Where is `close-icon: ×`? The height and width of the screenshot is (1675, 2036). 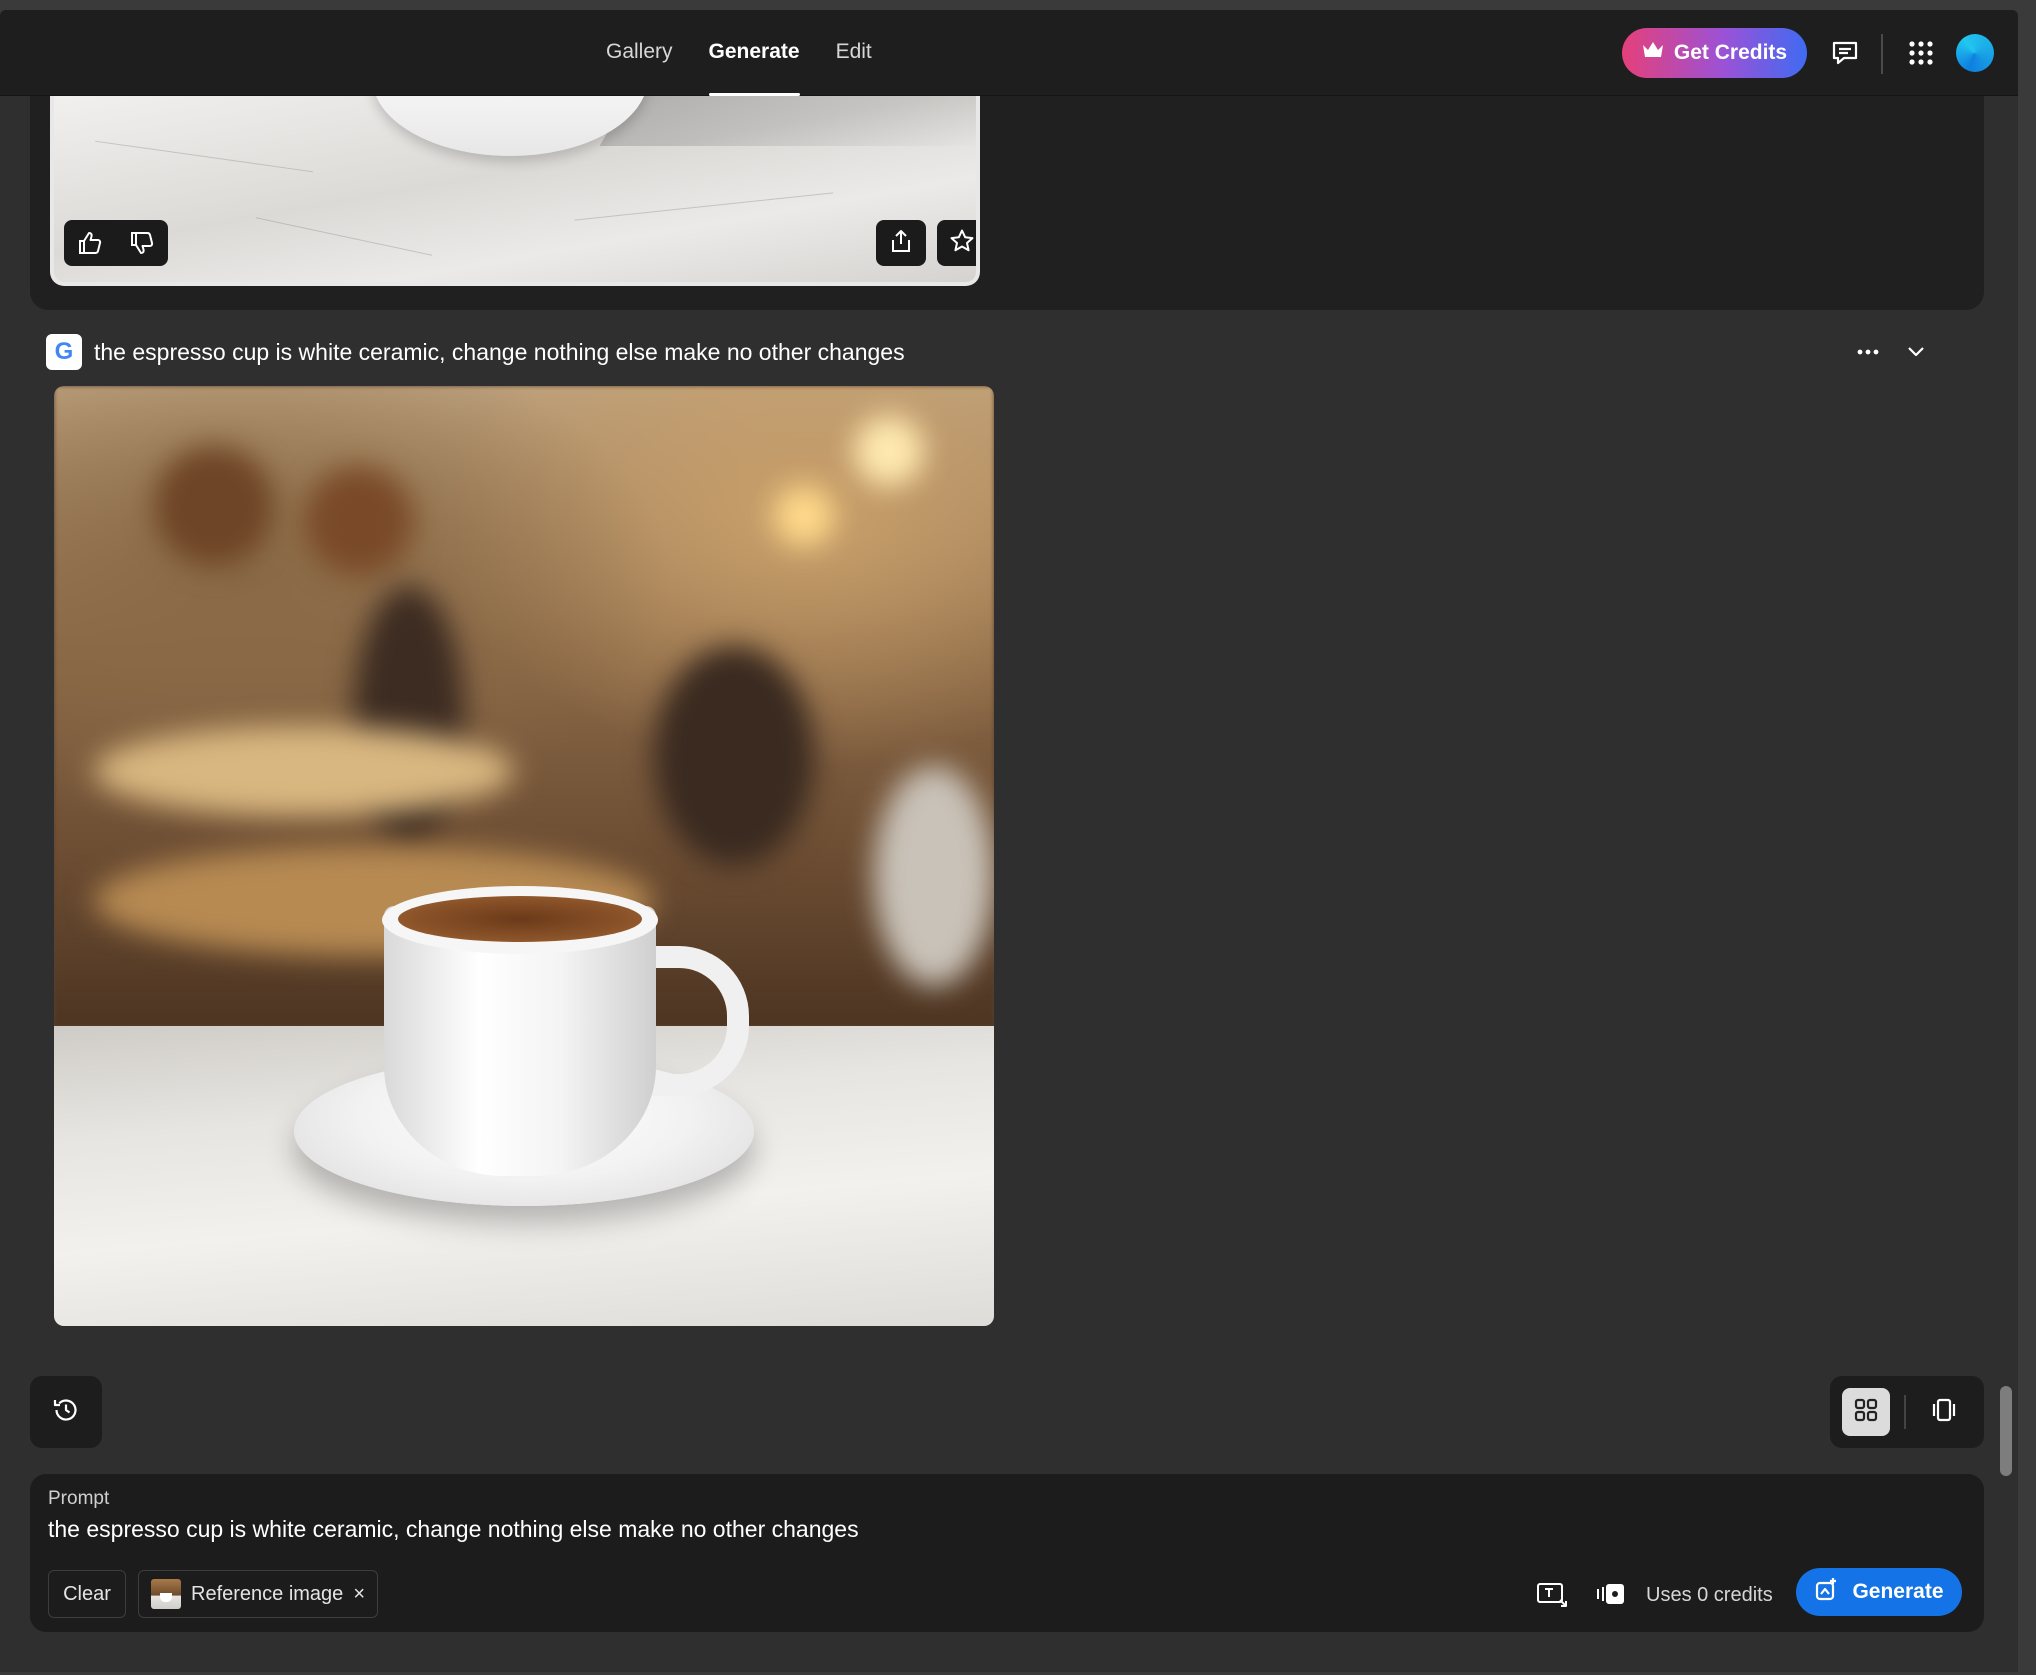
close-icon: × is located at coordinates (359, 1594).